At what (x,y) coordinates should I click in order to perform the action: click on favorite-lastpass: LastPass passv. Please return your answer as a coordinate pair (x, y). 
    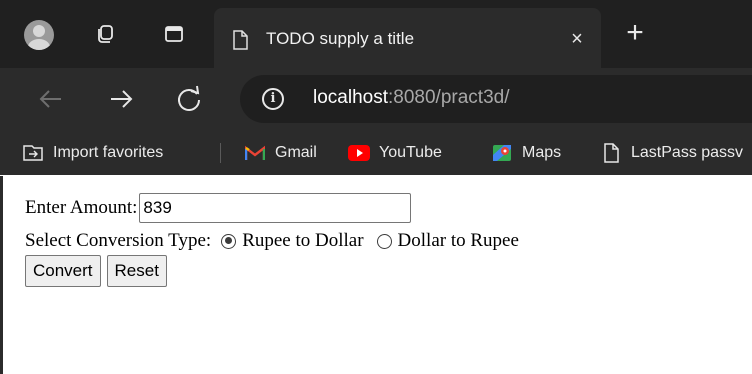
    Looking at the image, I should click on (671, 153).